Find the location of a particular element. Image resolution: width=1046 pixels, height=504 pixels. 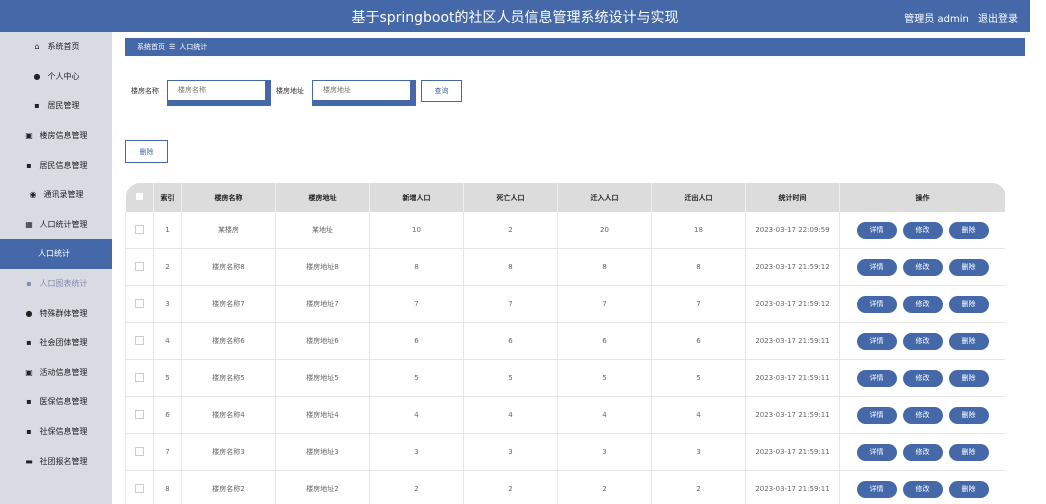

col-header-index: 索引 is located at coordinates (167, 197).